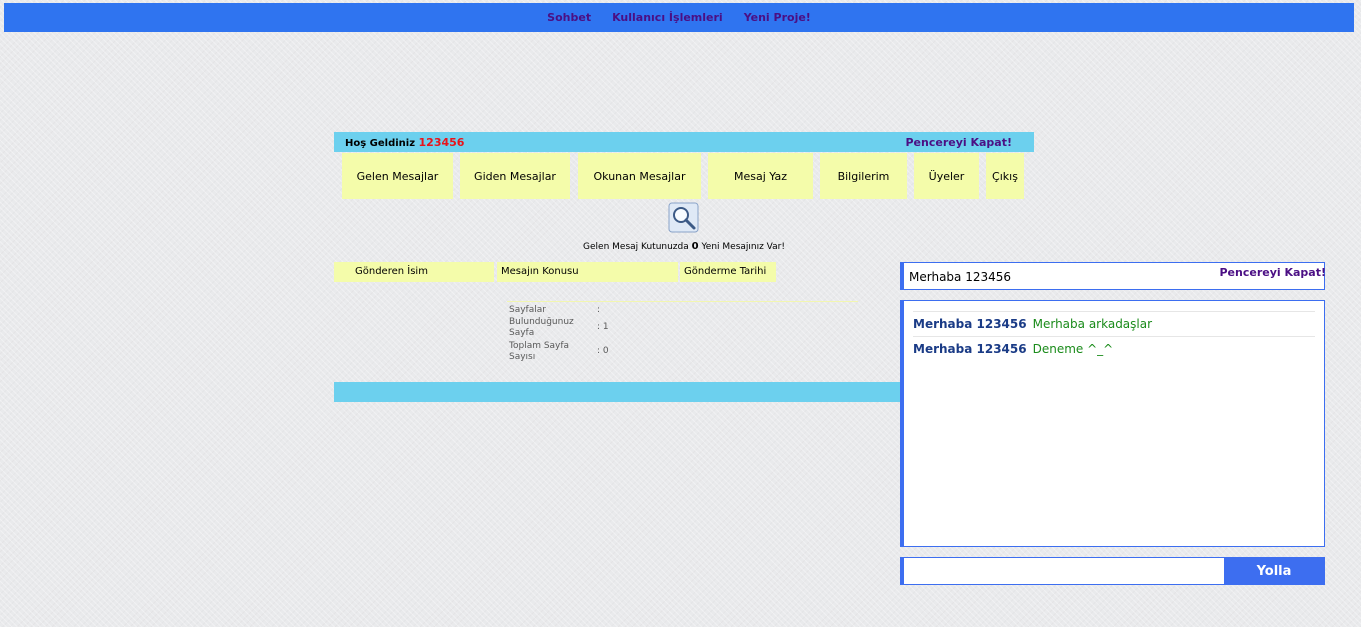  What do you see at coordinates (603, 327) in the screenshot?
I see `pager-value-bulundugunuz: : 1` at bounding box center [603, 327].